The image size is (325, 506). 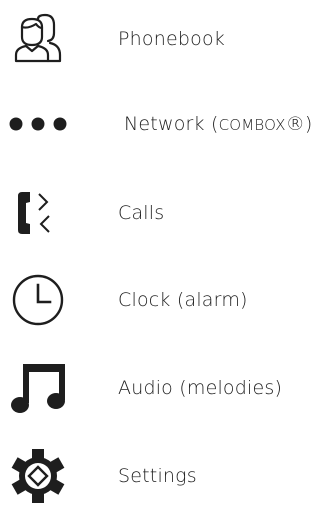 I want to click on menu-item-label: Audio (melodies), so click(x=200, y=388).